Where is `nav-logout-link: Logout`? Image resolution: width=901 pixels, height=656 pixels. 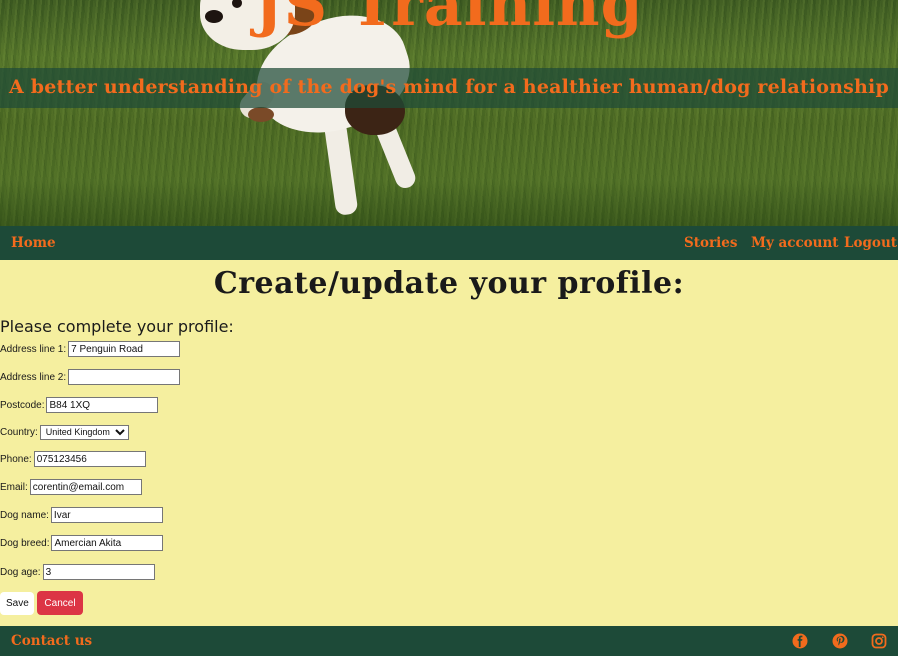 nav-logout-link: Logout is located at coordinates (870, 243).